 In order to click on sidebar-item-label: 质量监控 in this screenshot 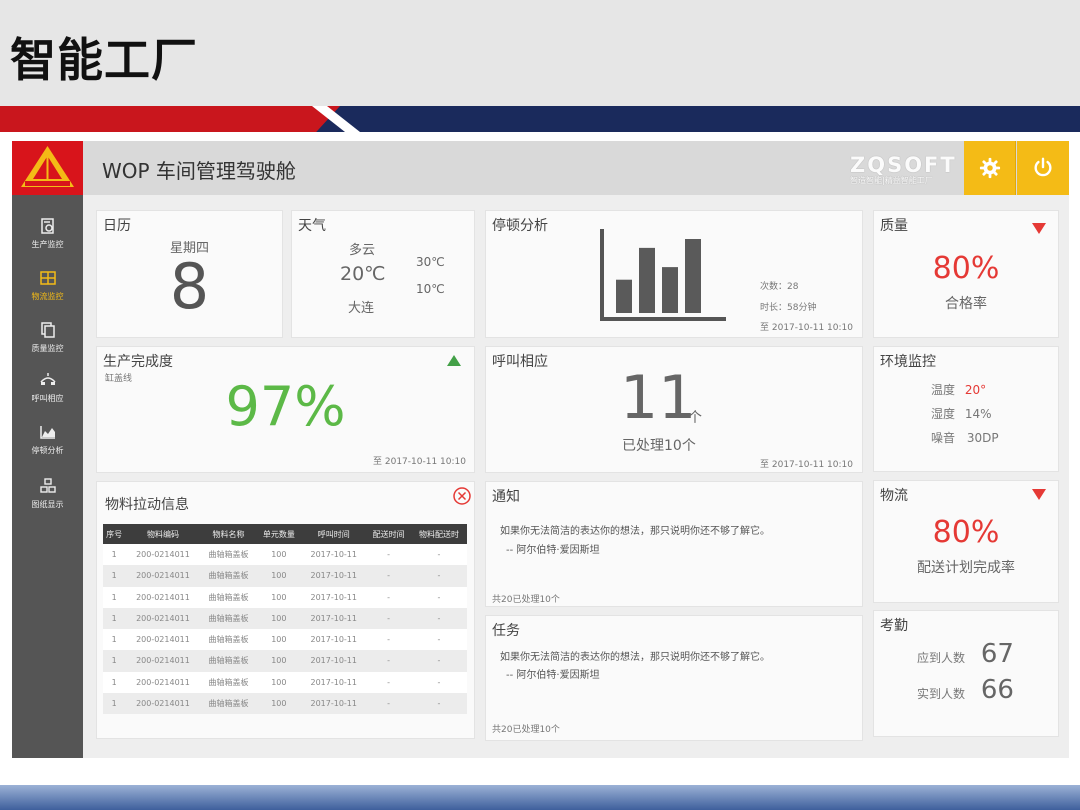, I will do `click(47, 348)`.